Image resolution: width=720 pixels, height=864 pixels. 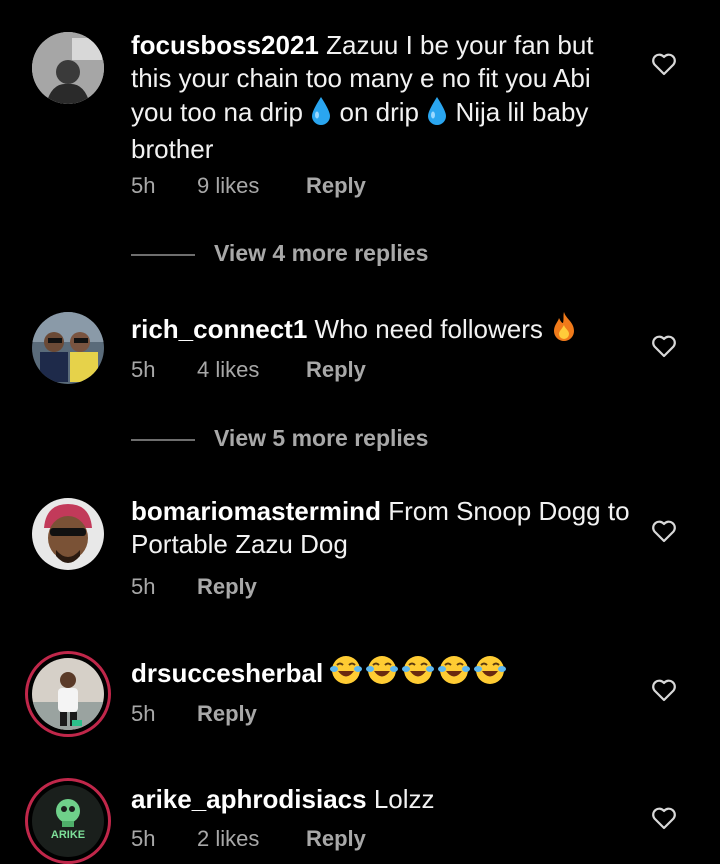 I want to click on comment-body: Who need followers, so click(x=428, y=329).